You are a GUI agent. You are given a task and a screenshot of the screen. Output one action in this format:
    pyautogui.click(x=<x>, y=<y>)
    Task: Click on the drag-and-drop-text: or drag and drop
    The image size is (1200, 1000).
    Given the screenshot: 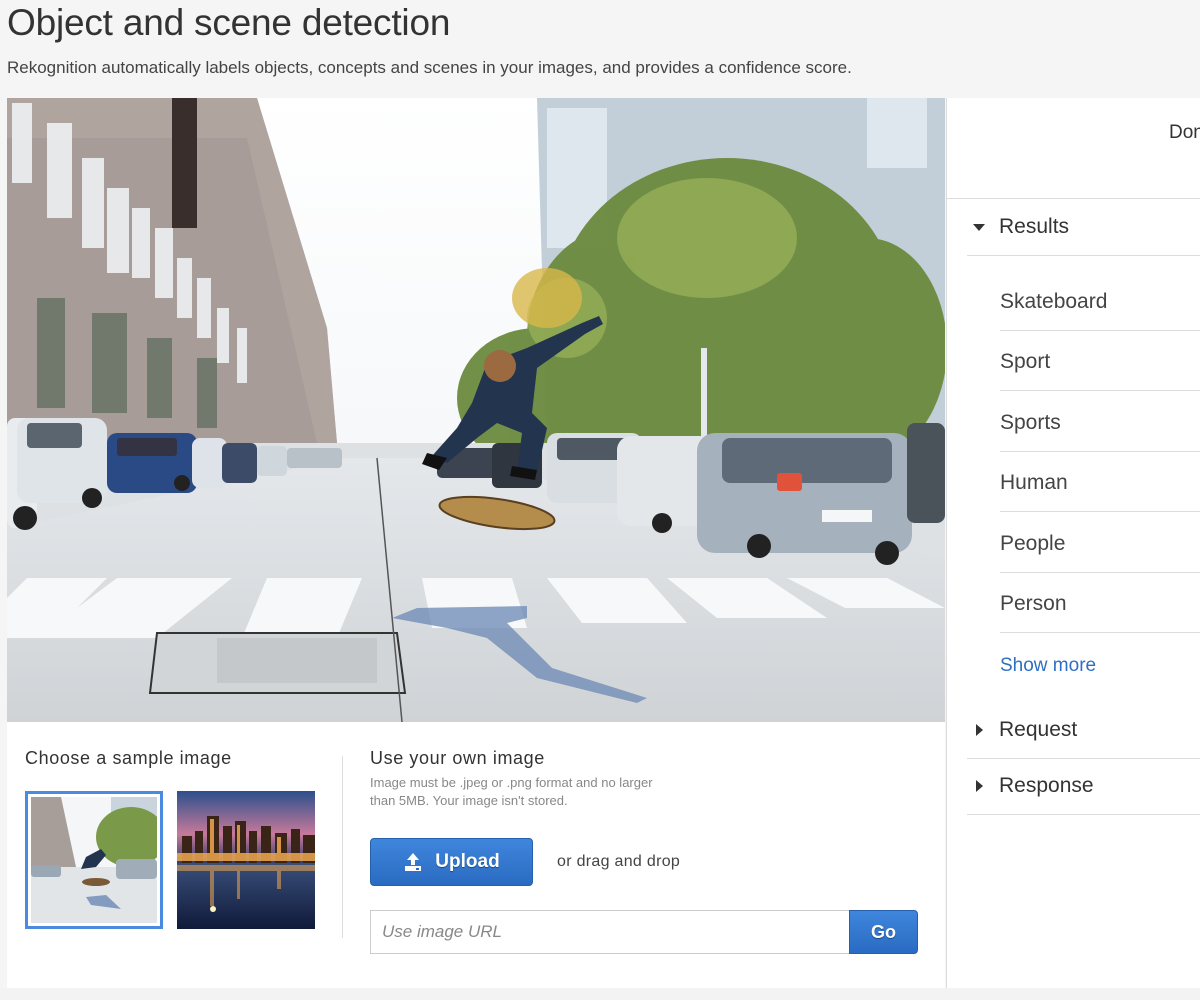 What is the action you would take?
    pyautogui.click(x=619, y=861)
    